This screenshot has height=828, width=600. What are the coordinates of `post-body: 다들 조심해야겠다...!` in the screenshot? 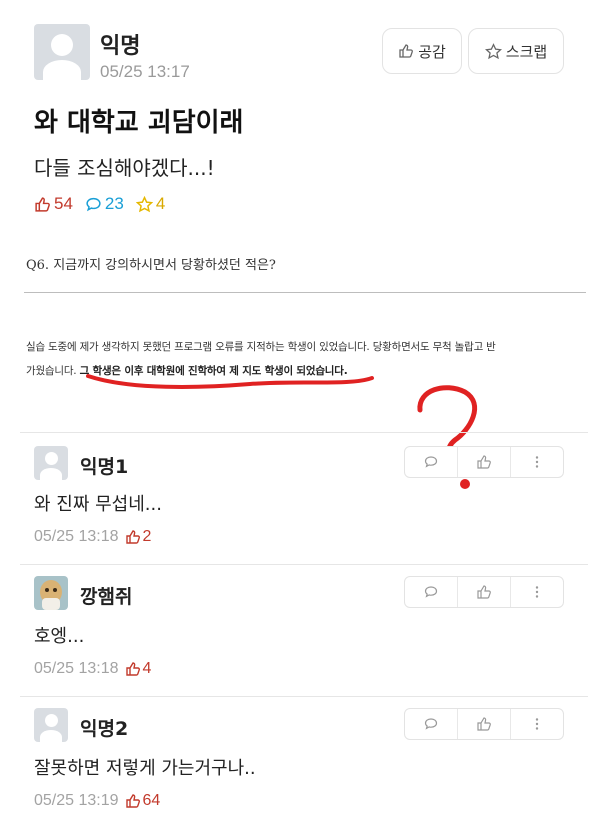 It's located at (124, 168).